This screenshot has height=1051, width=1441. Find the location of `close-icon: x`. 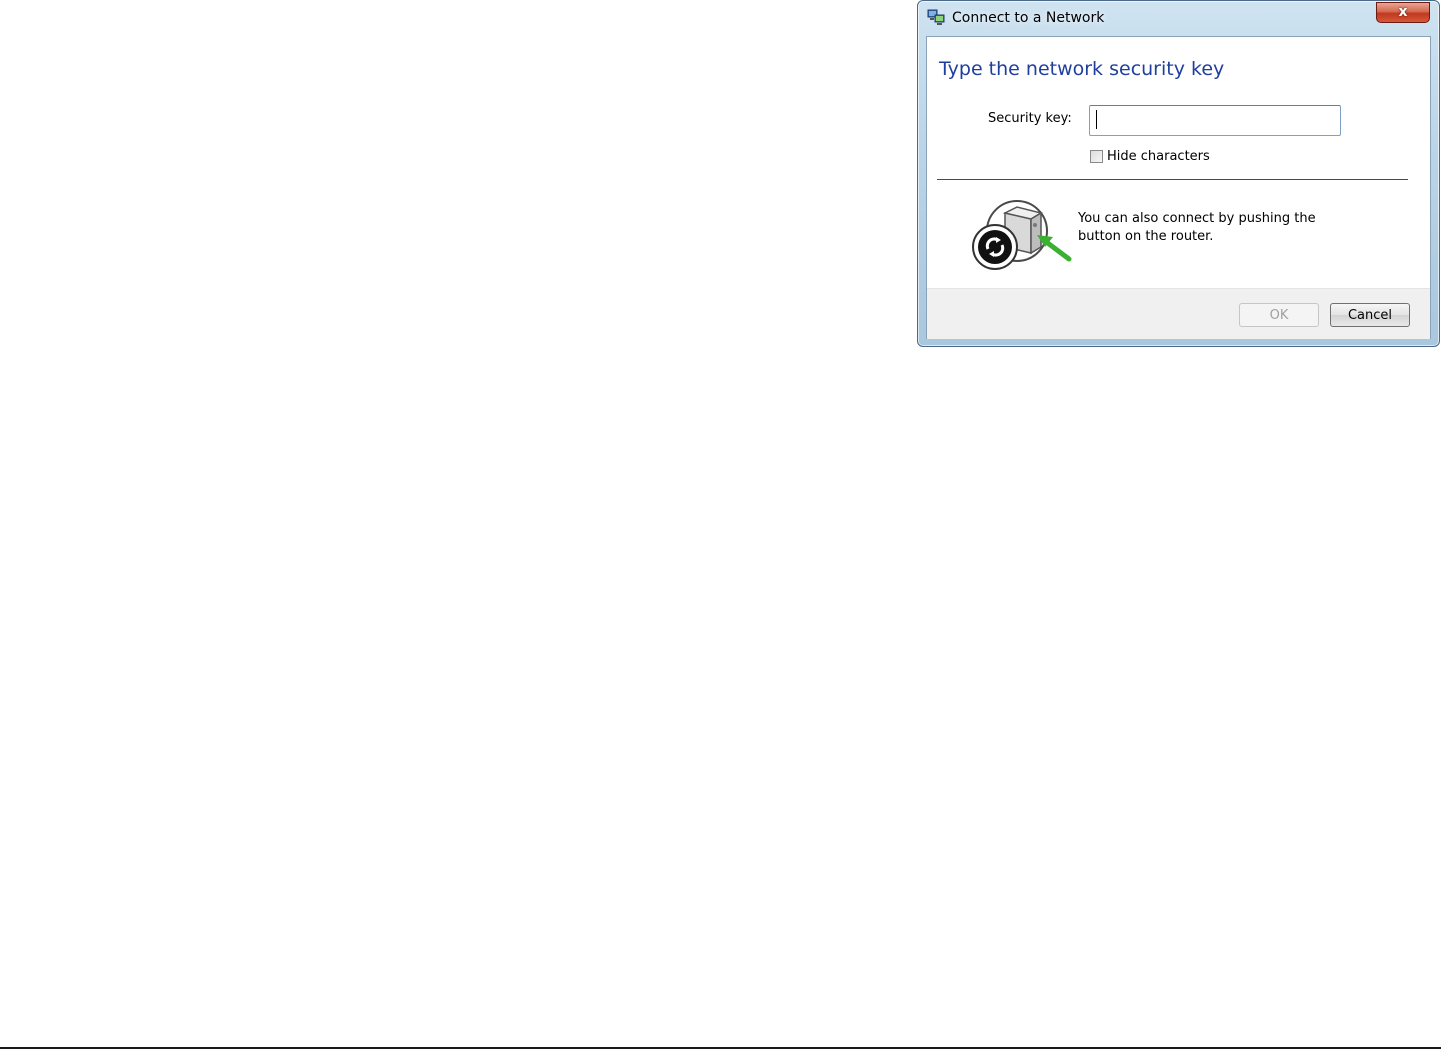

close-icon: x is located at coordinates (1403, 12).